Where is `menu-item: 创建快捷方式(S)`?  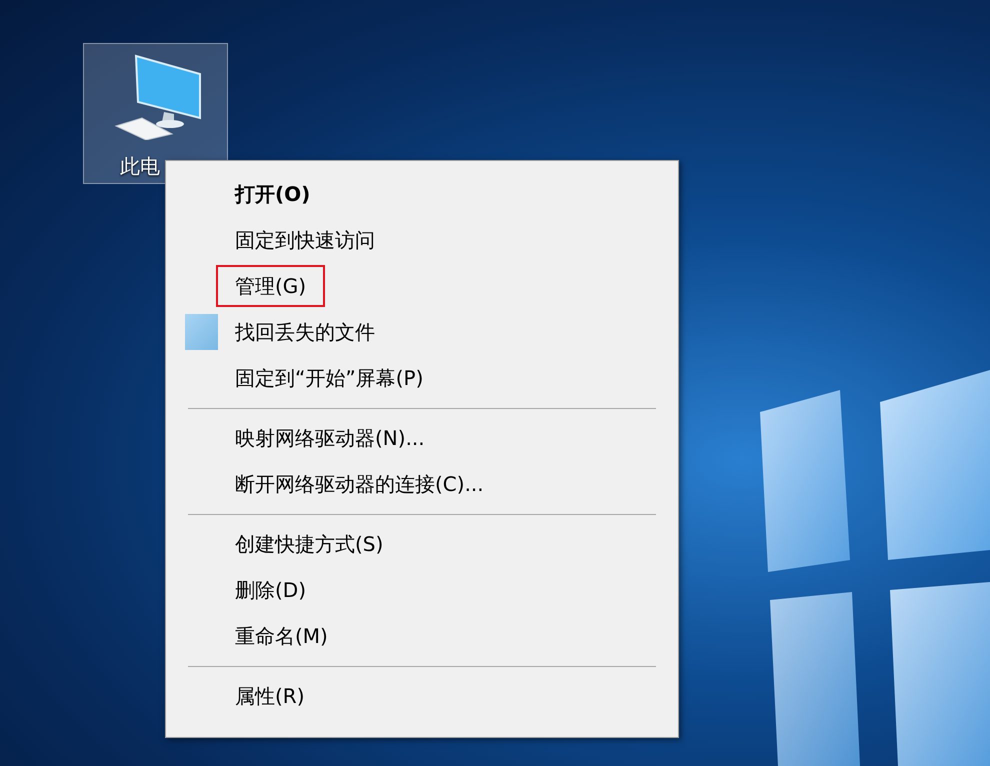 menu-item: 创建快捷方式(S) is located at coordinates (309, 544).